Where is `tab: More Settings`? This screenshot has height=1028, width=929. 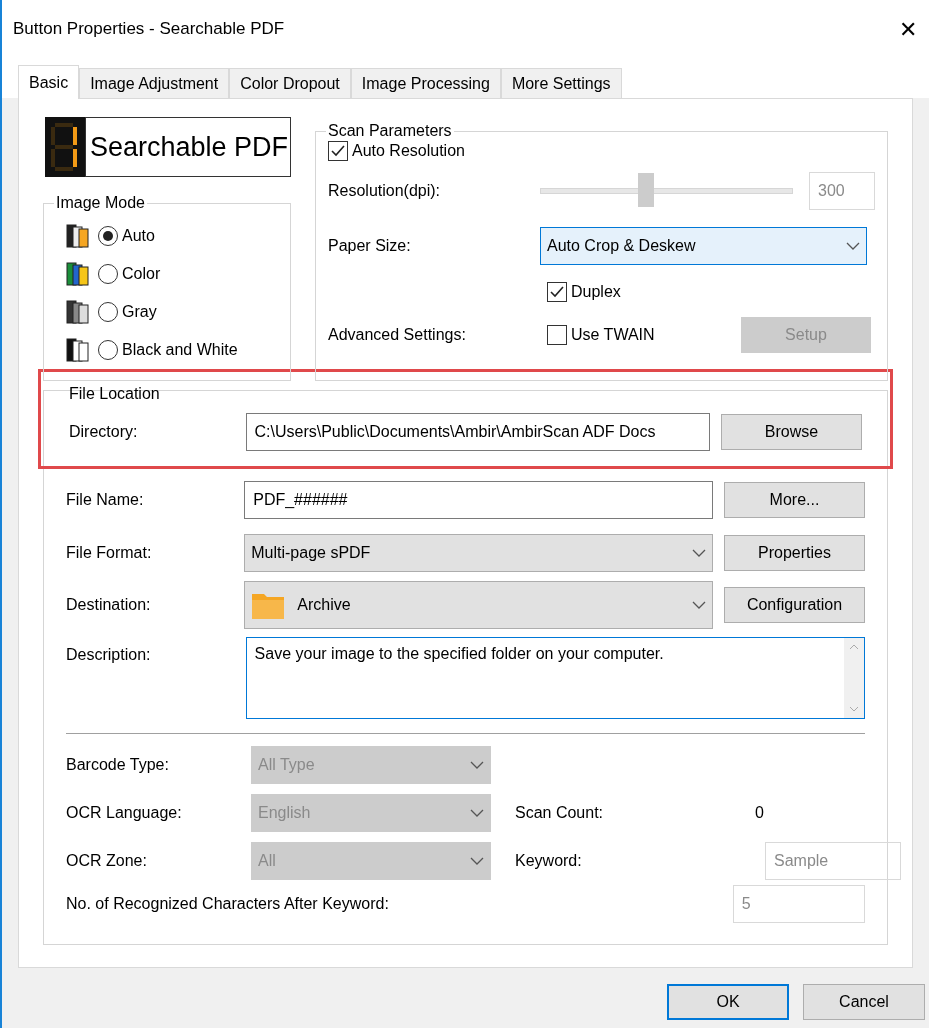 tab: More Settings is located at coordinates (561, 83).